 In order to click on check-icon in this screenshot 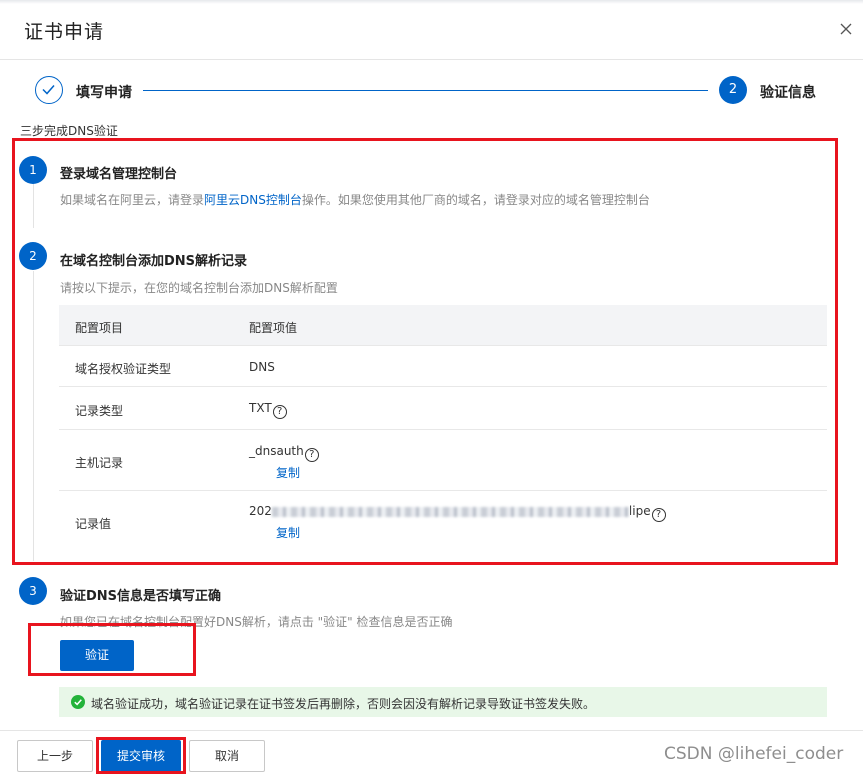, I will do `click(48, 90)`.